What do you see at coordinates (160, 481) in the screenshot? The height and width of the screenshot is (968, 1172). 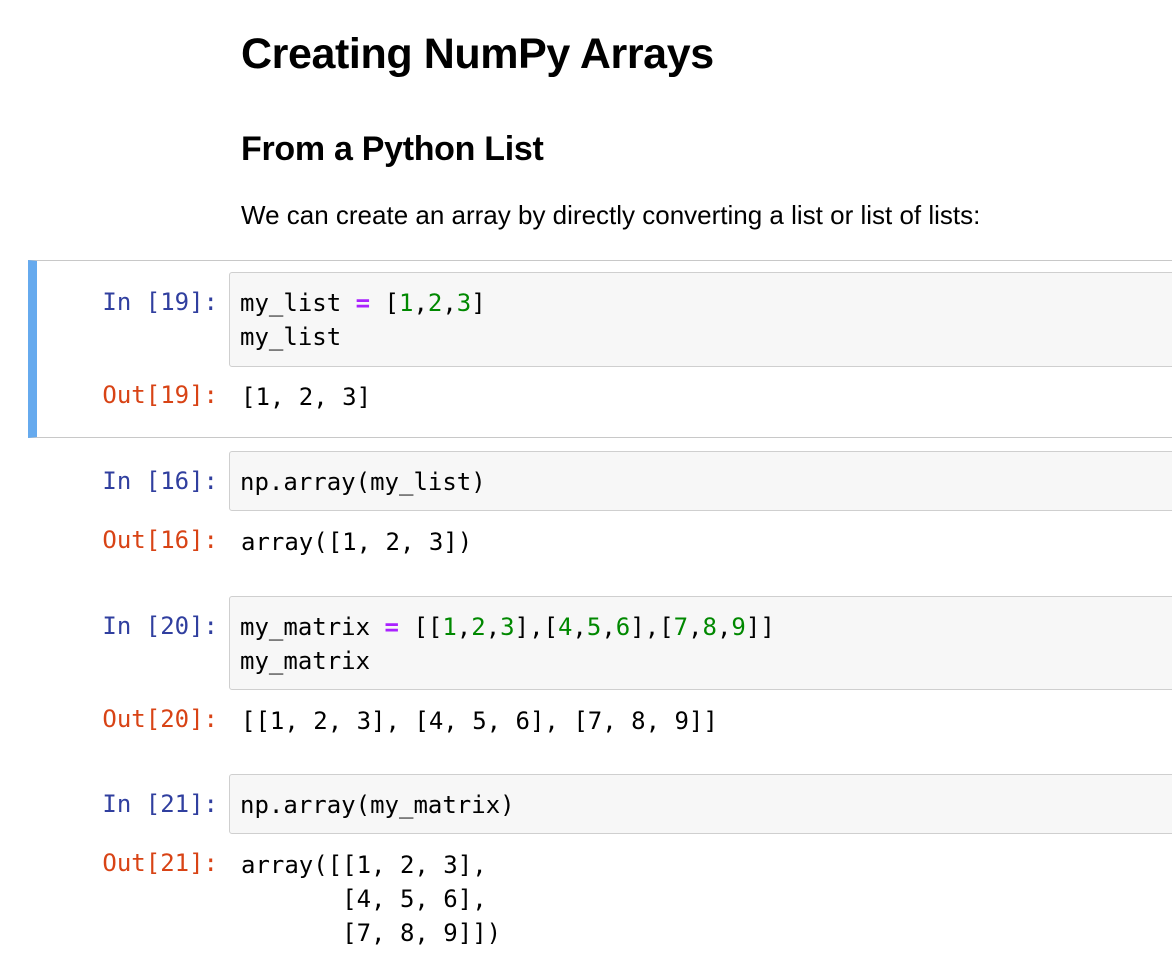 I see `in-prompt: In [16]:` at bounding box center [160, 481].